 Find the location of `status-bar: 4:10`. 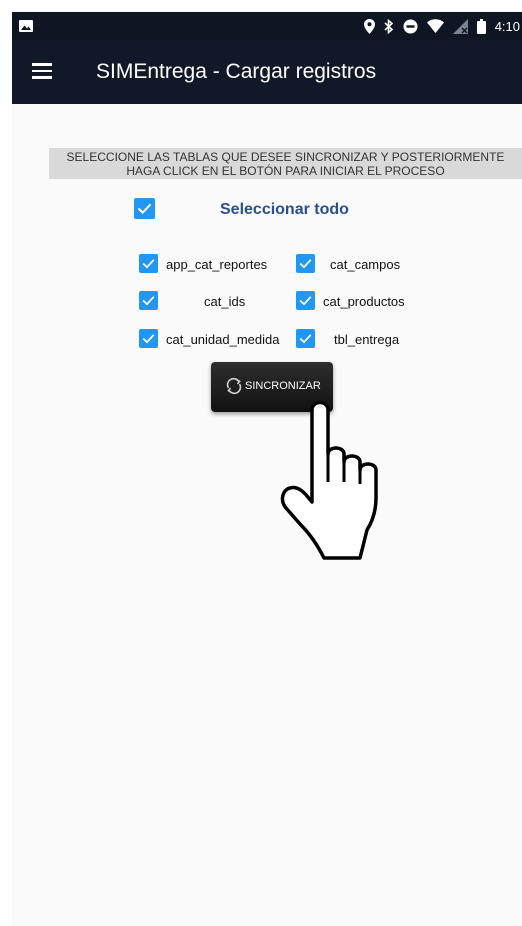

status-bar: 4:10 is located at coordinates (267, 26).